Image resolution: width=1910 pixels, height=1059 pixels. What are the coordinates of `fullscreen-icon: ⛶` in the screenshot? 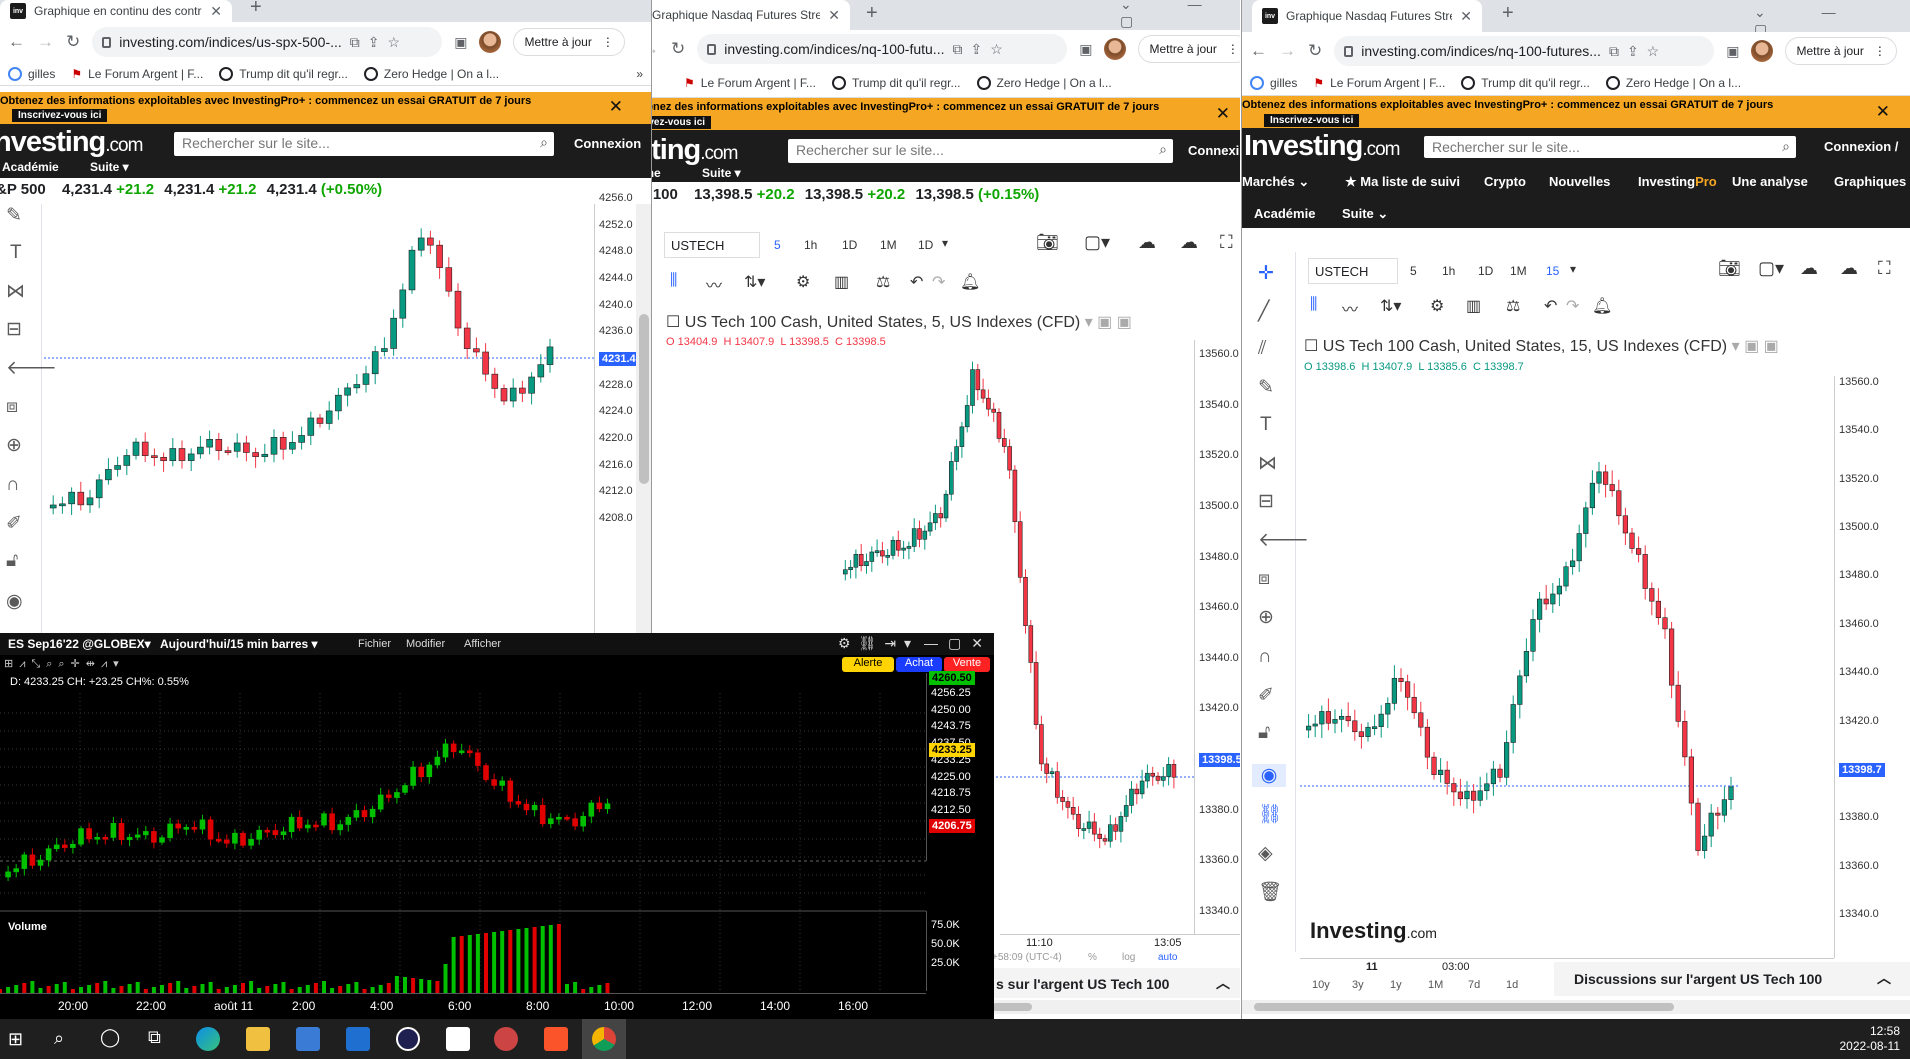 It's located at (1884, 268).